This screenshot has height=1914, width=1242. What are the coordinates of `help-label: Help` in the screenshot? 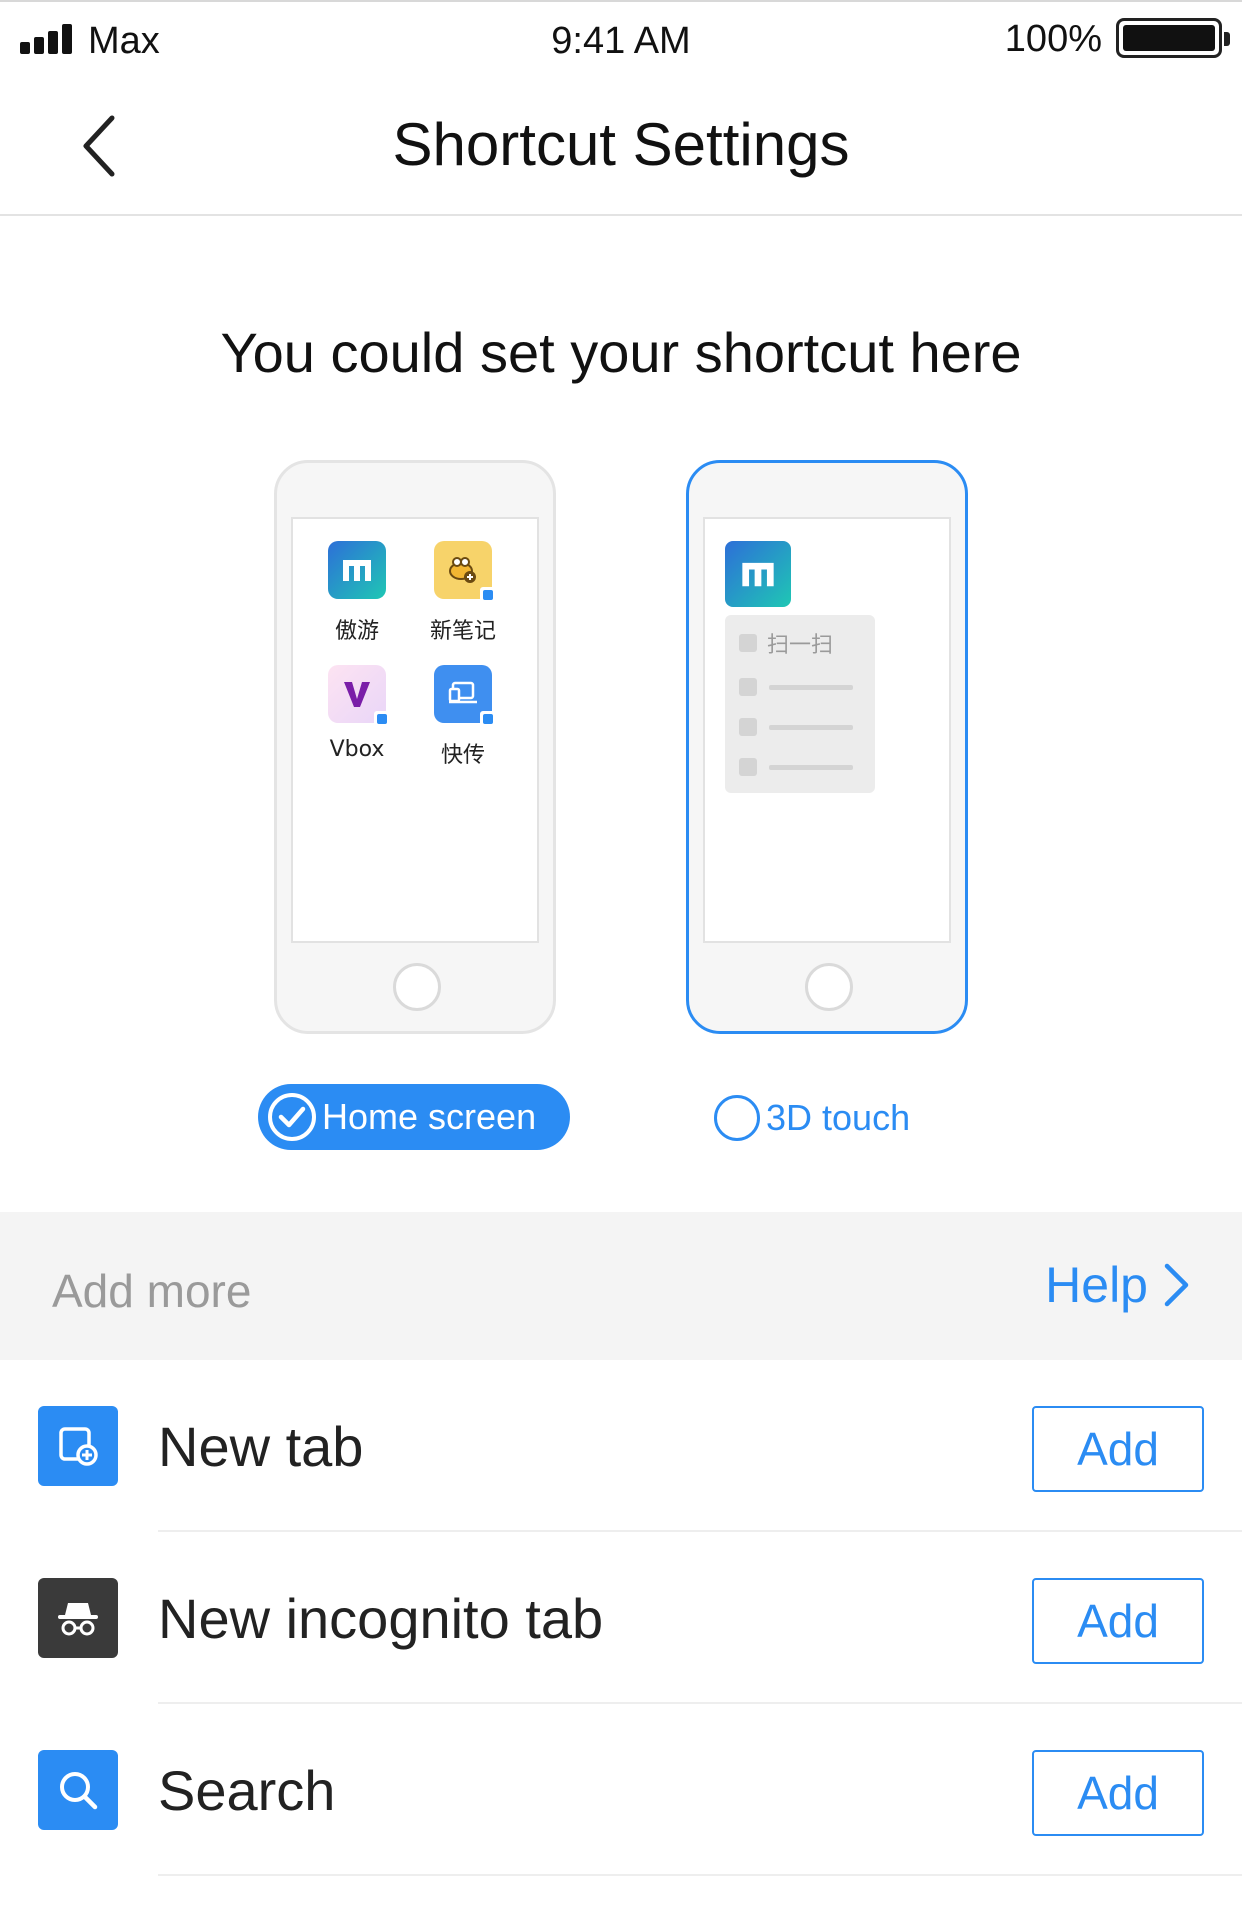 It's located at (1096, 1285).